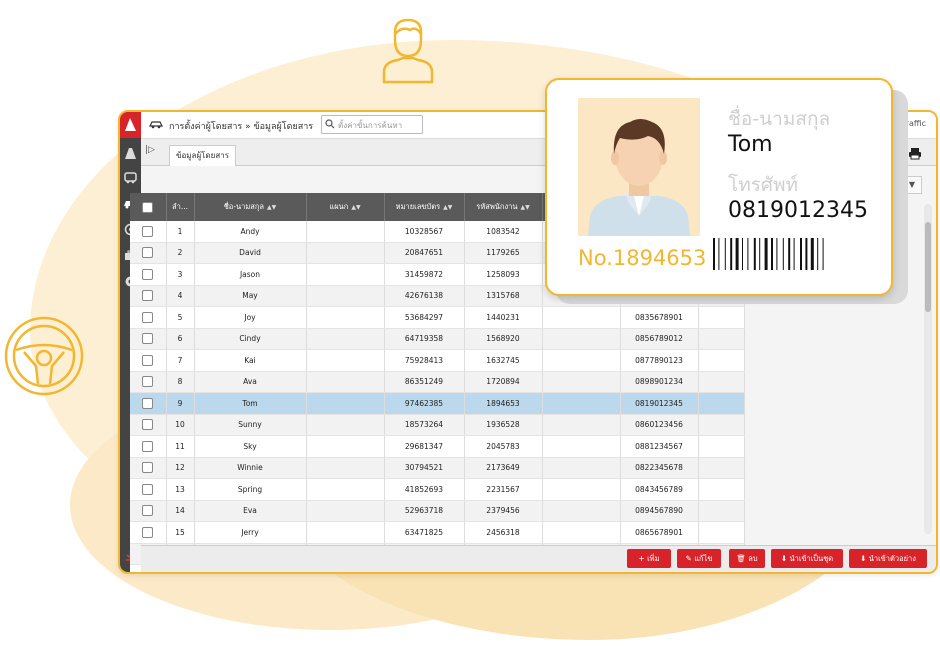  What do you see at coordinates (250, 207) in the screenshot?
I see `col-header-name: ชื่อ-นามสกุล ▲▼` at bounding box center [250, 207].